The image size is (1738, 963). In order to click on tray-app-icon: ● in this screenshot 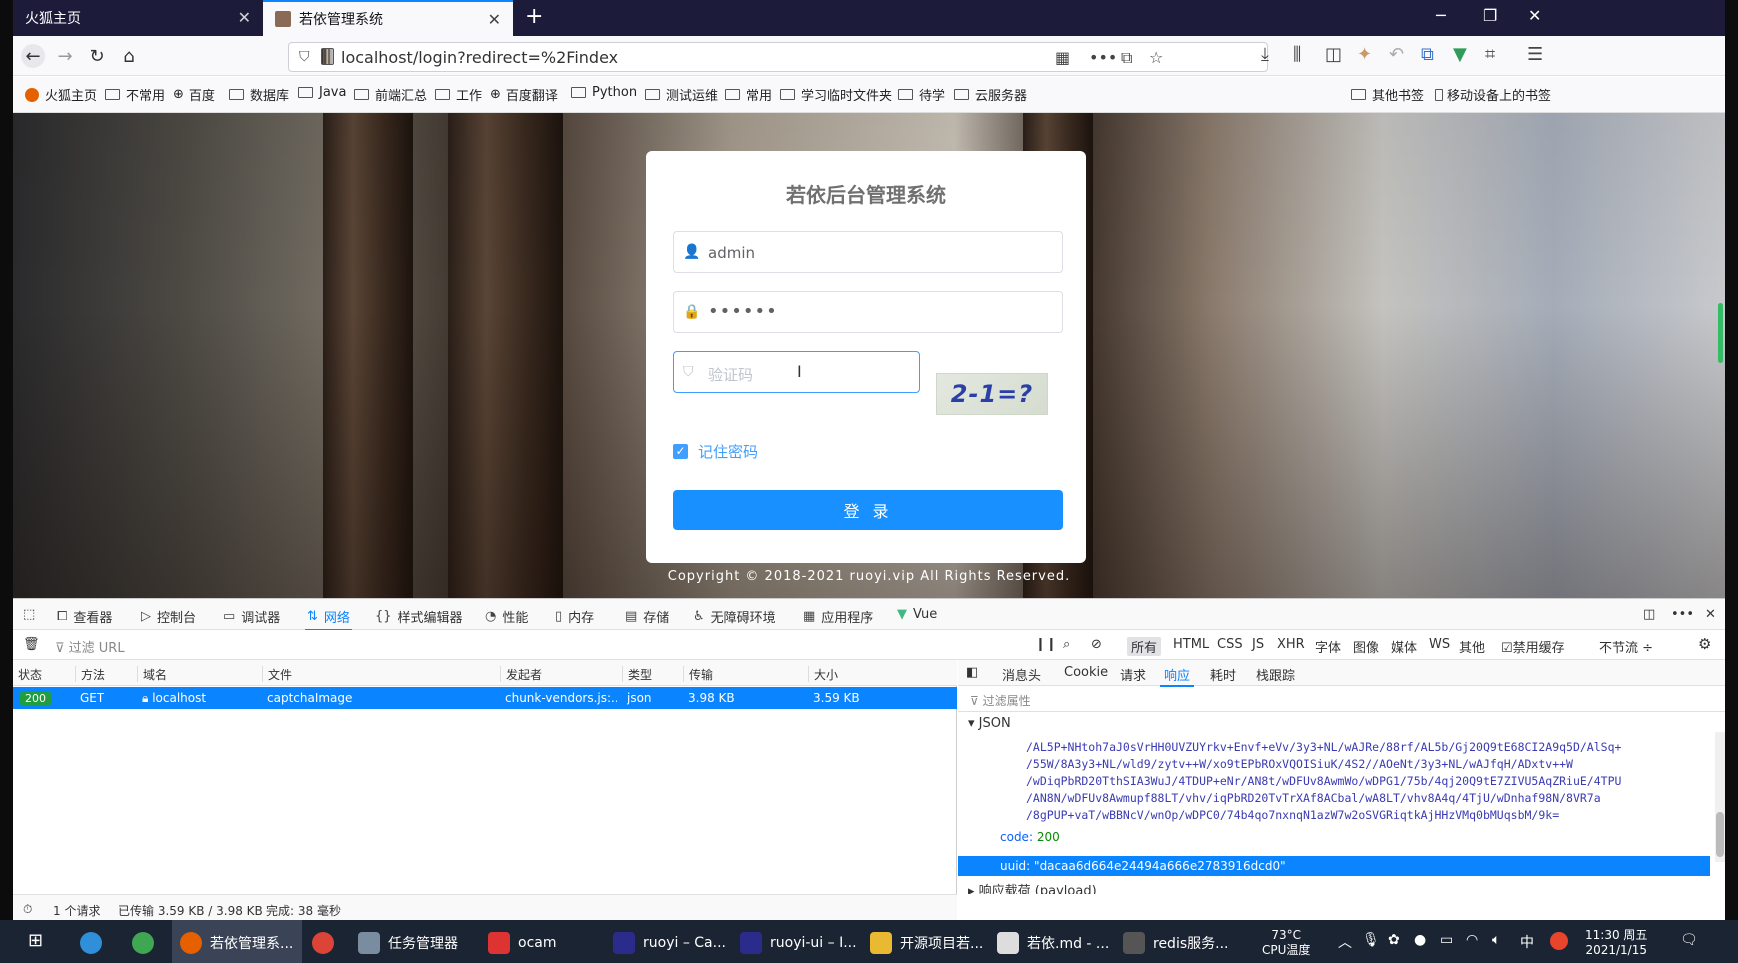, I will do `click(1420, 940)`.